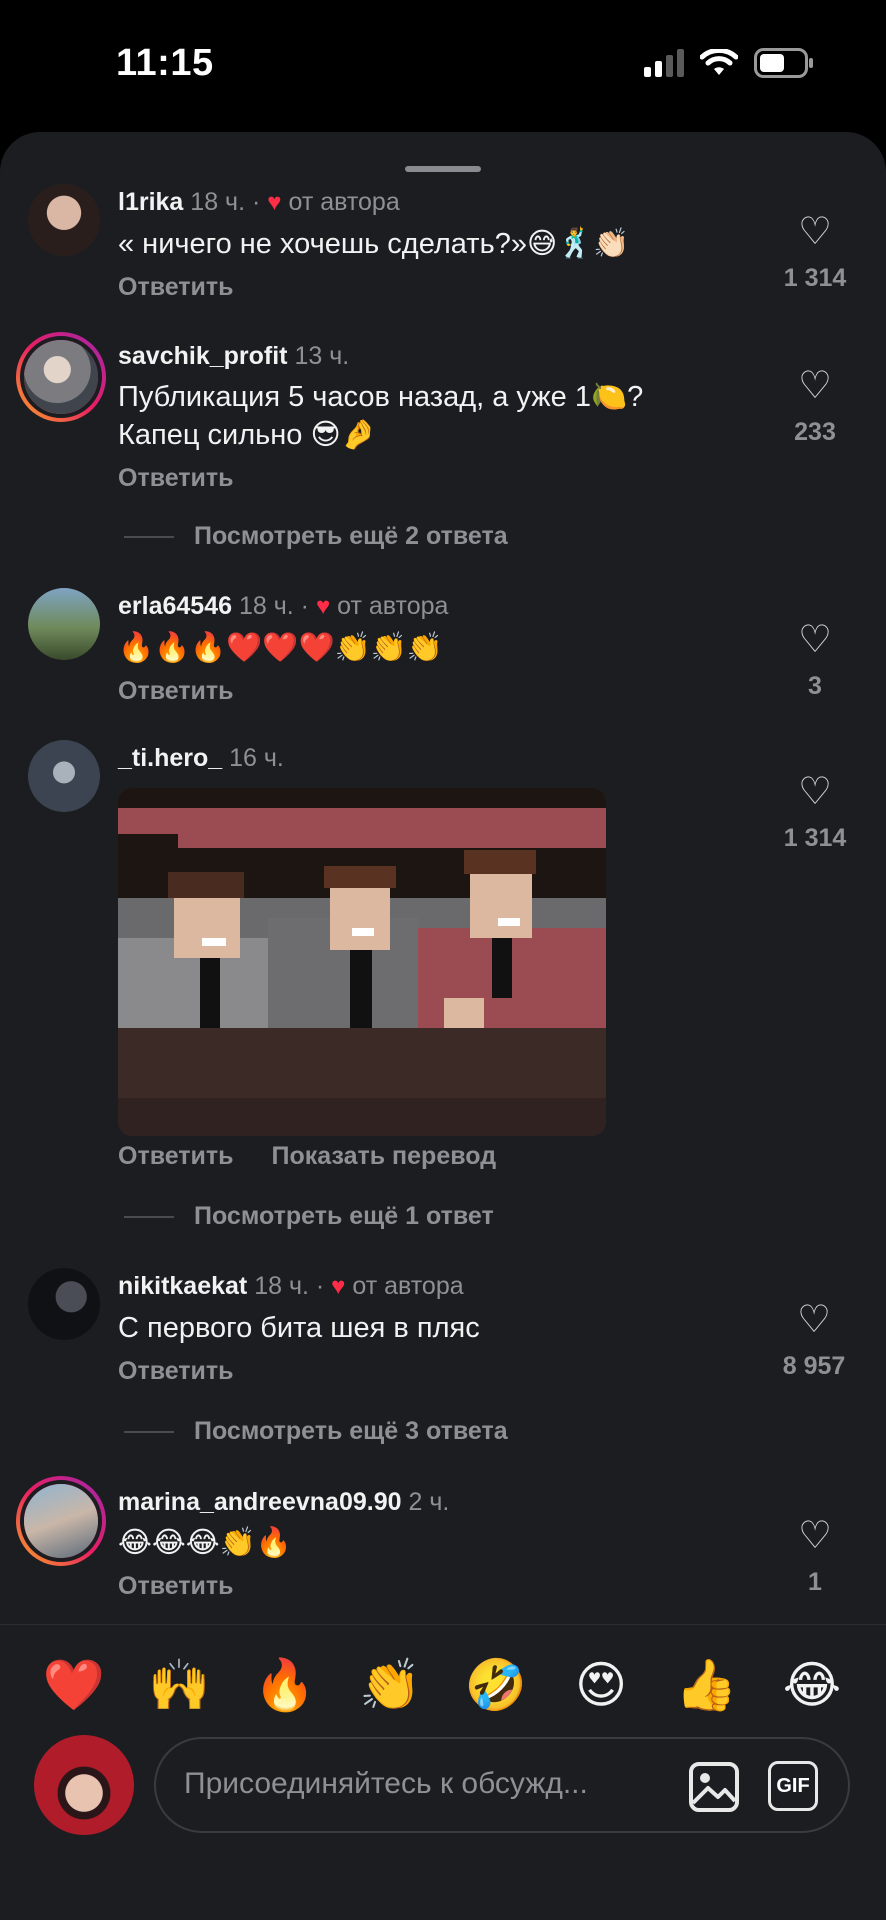 This screenshot has height=1920, width=886. What do you see at coordinates (316, 1431) in the screenshot?
I see `view-more-replies-button: Посмотреть ещё 3 ответа` at bounding box center [316, 1431].